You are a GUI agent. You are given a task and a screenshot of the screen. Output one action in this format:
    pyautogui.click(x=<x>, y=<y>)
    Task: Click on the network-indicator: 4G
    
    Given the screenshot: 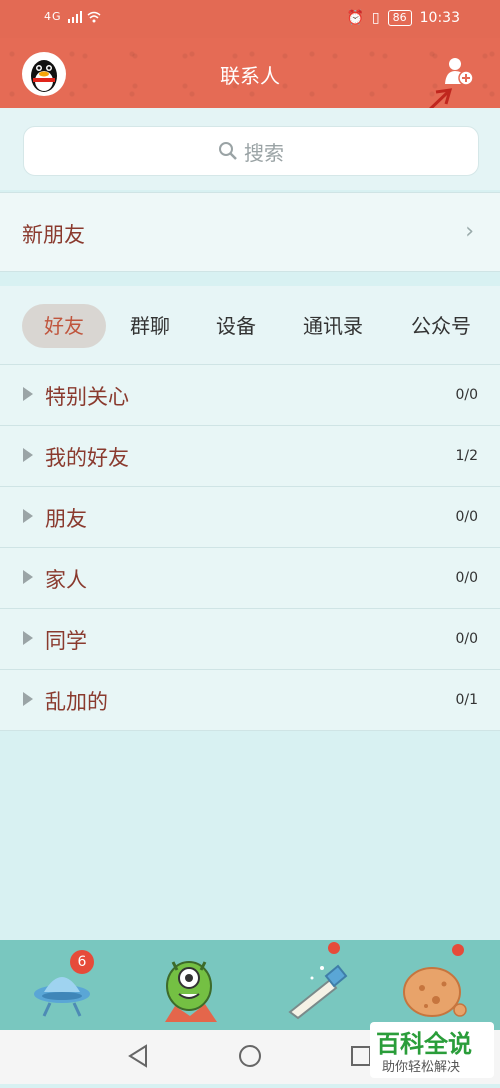 What is the action you would take?
    pyautogui.click(x=73, y=16)
    